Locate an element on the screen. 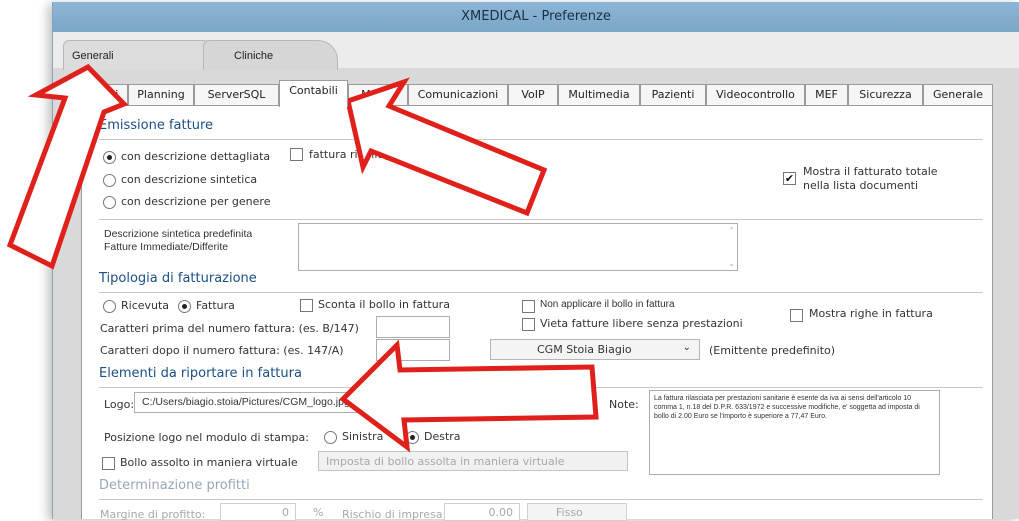  radio-destra is located at coordinates (412, 437).